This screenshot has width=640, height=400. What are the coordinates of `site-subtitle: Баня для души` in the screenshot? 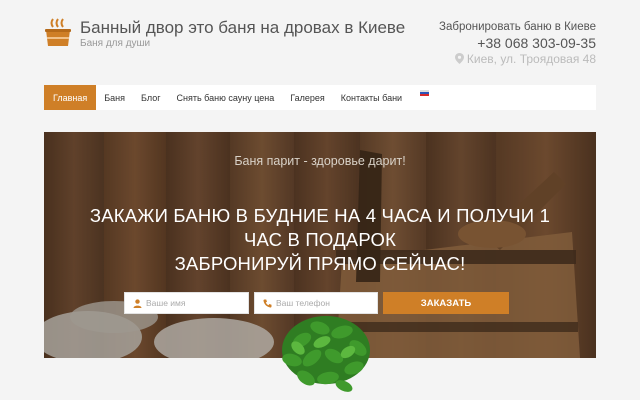 It's located at (115, 43).